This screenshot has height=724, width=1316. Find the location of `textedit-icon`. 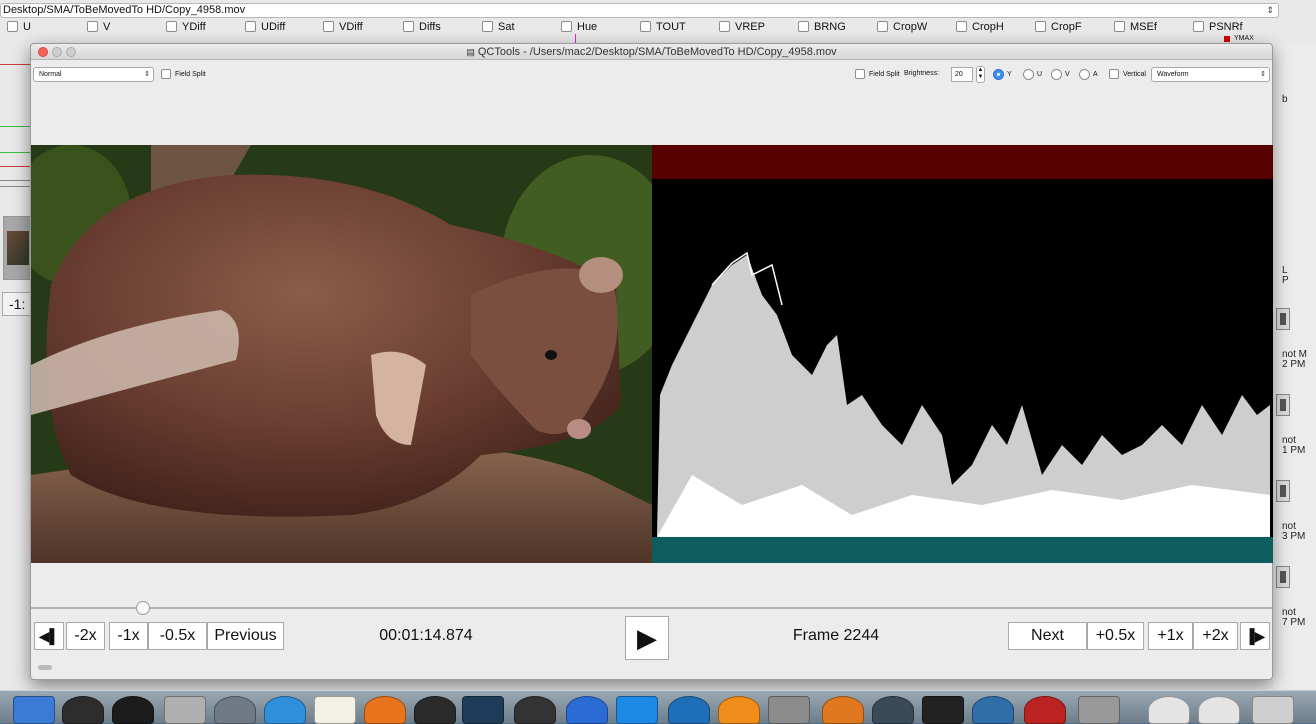

textedit-icon is located at coordinates (335, 710).